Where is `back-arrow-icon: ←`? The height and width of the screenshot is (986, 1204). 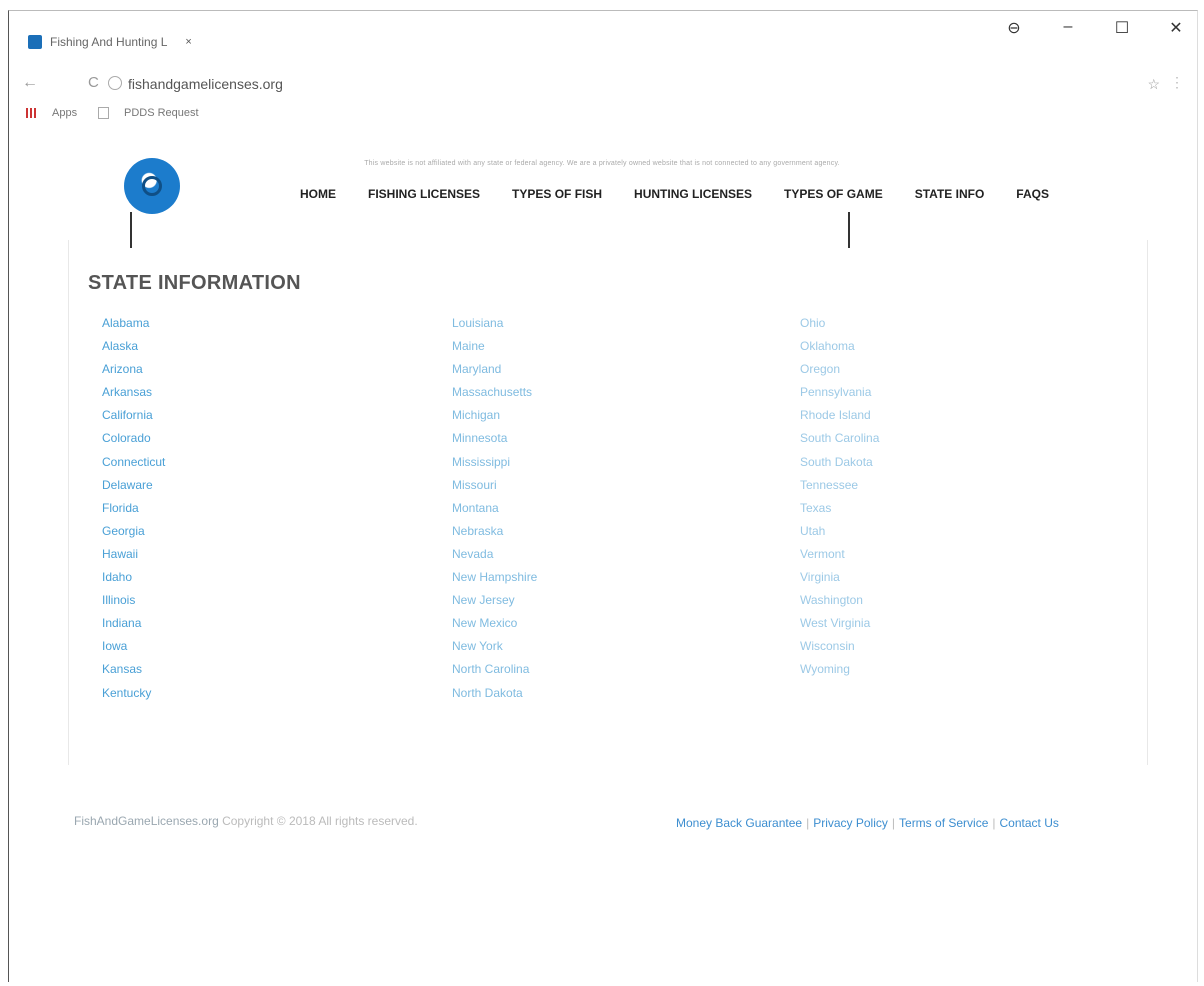 back-arrow-icon: ← is located at coordinates (30, 83).